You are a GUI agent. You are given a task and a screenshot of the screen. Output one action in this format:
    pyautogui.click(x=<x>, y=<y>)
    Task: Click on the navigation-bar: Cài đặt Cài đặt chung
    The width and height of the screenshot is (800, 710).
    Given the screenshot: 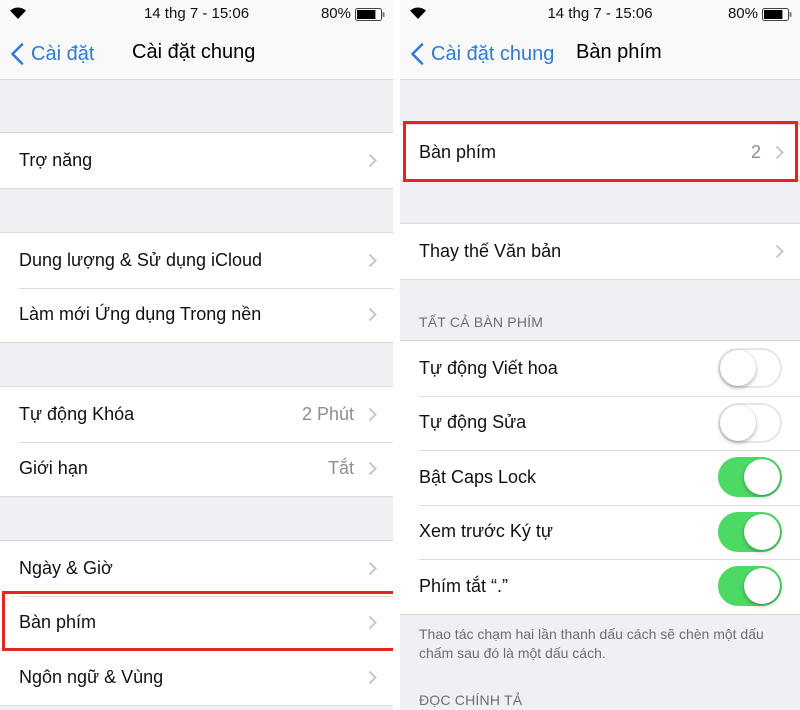 What is the action you would take?
    pyautogui.click(x=196, y=54)
    